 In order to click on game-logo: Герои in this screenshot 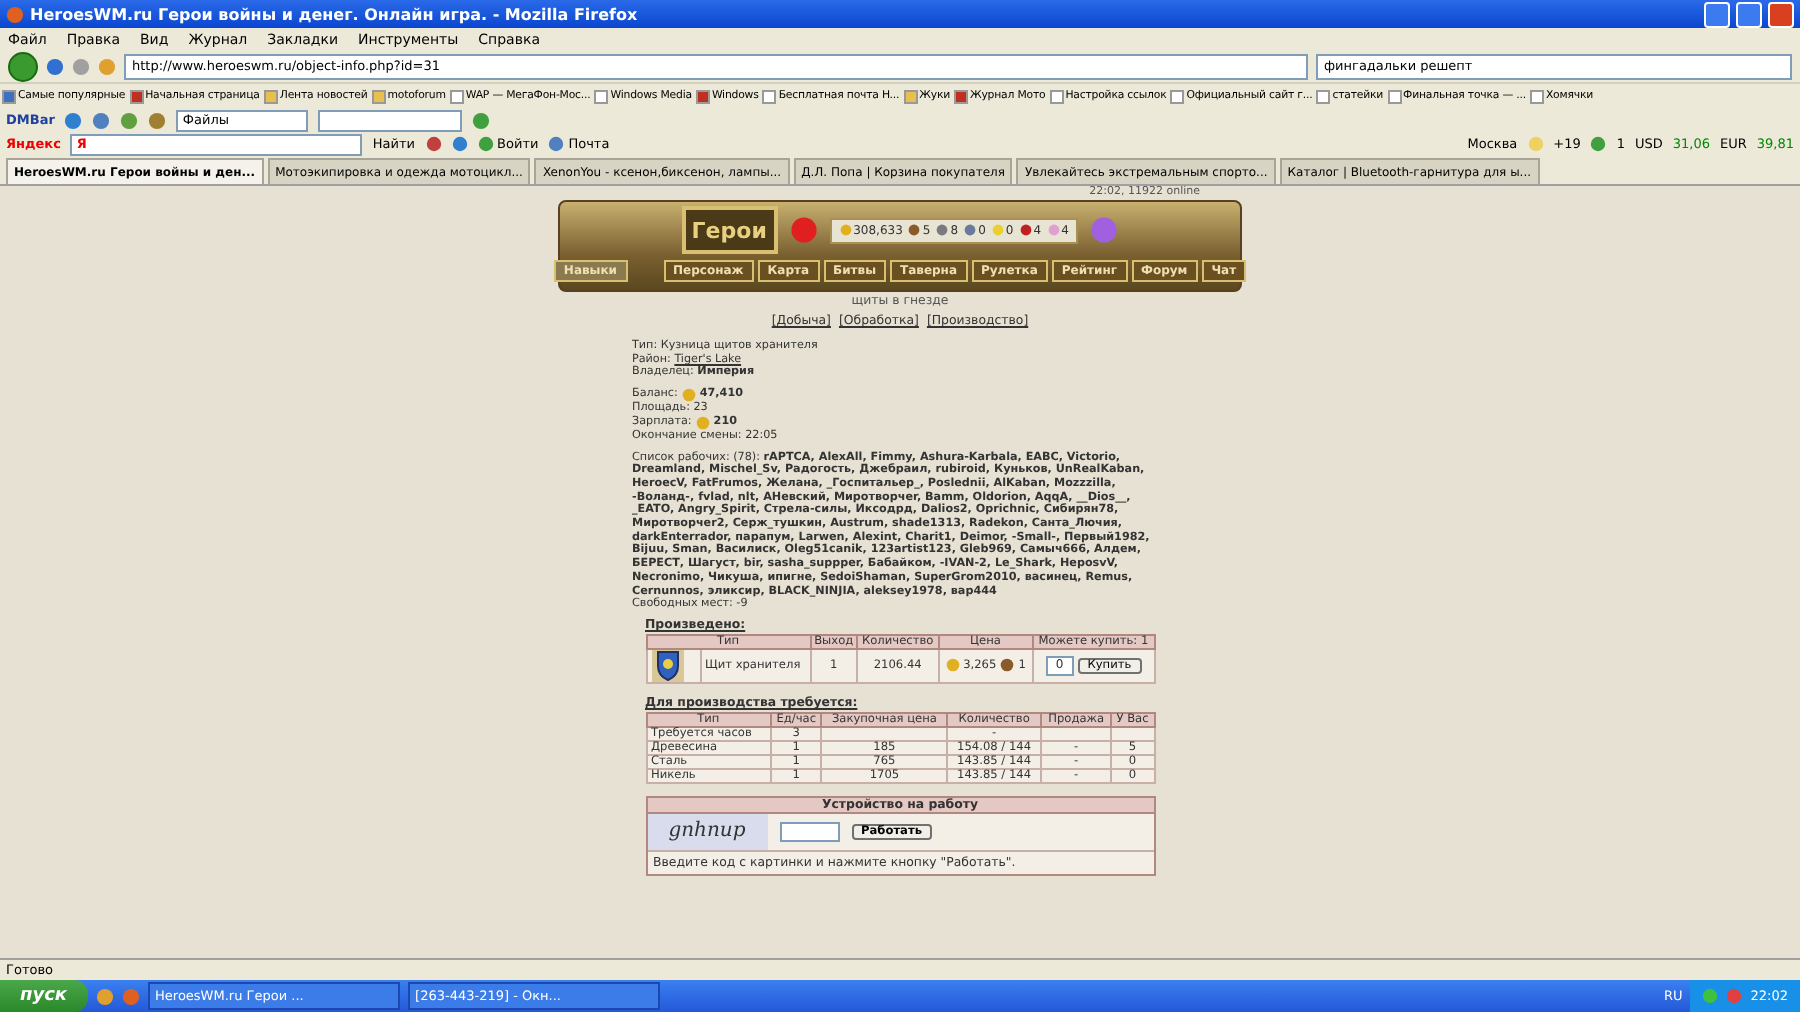, I will do `click(729, 230)`.